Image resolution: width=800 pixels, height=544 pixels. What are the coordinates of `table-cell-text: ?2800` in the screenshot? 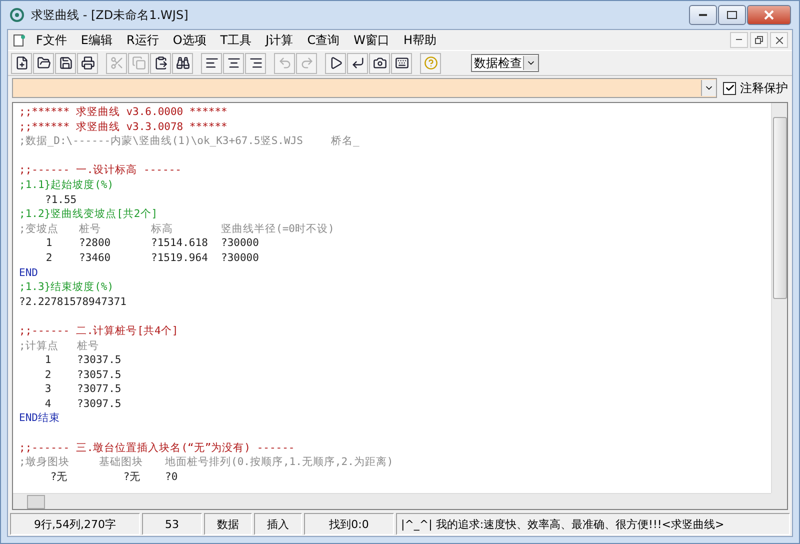 It's located at (95, 243).